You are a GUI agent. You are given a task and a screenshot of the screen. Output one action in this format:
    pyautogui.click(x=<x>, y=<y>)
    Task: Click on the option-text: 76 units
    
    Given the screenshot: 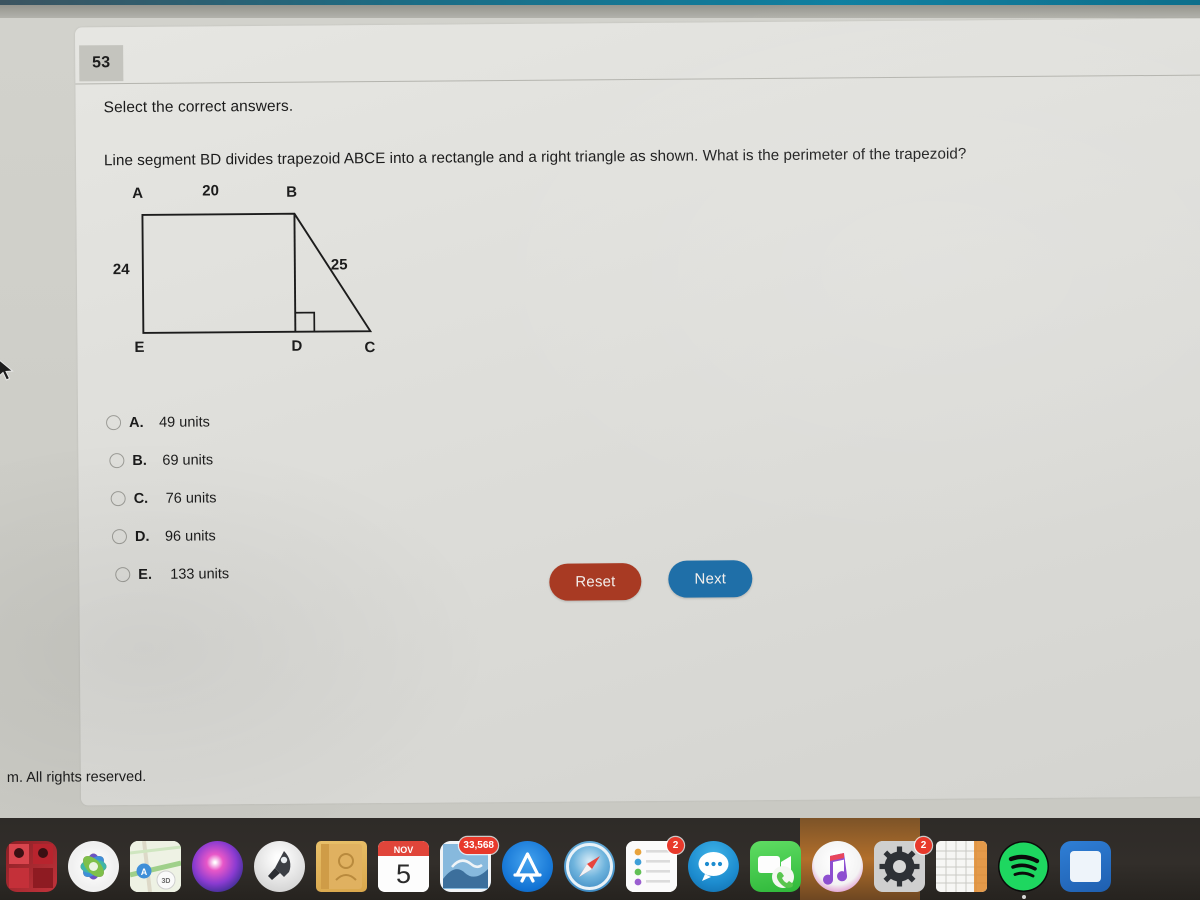 What is the action you would take?
    pyautogui.click(x=191, y=498)
    